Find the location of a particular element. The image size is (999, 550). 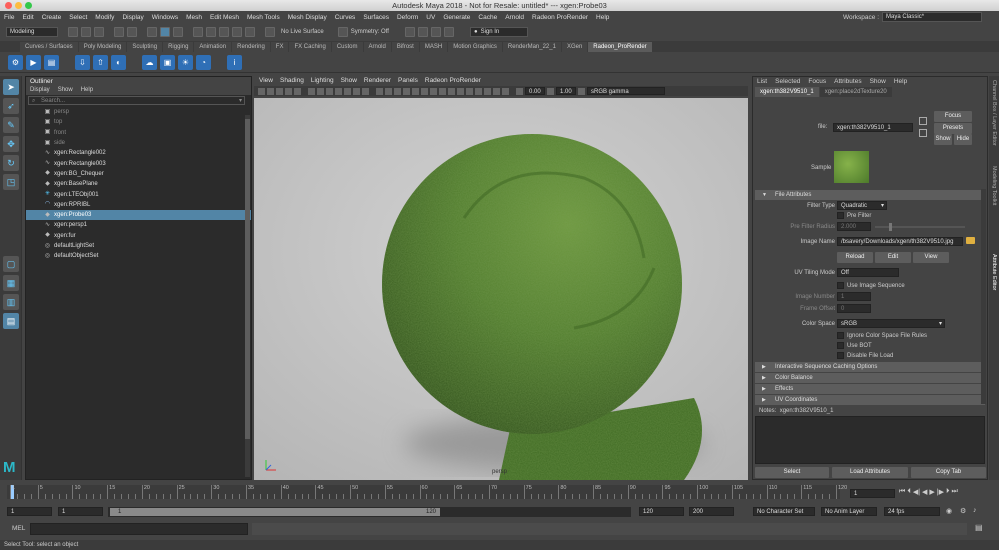

view-transform-dropdown: sRGB gamma is located at coordinates (626, 91).